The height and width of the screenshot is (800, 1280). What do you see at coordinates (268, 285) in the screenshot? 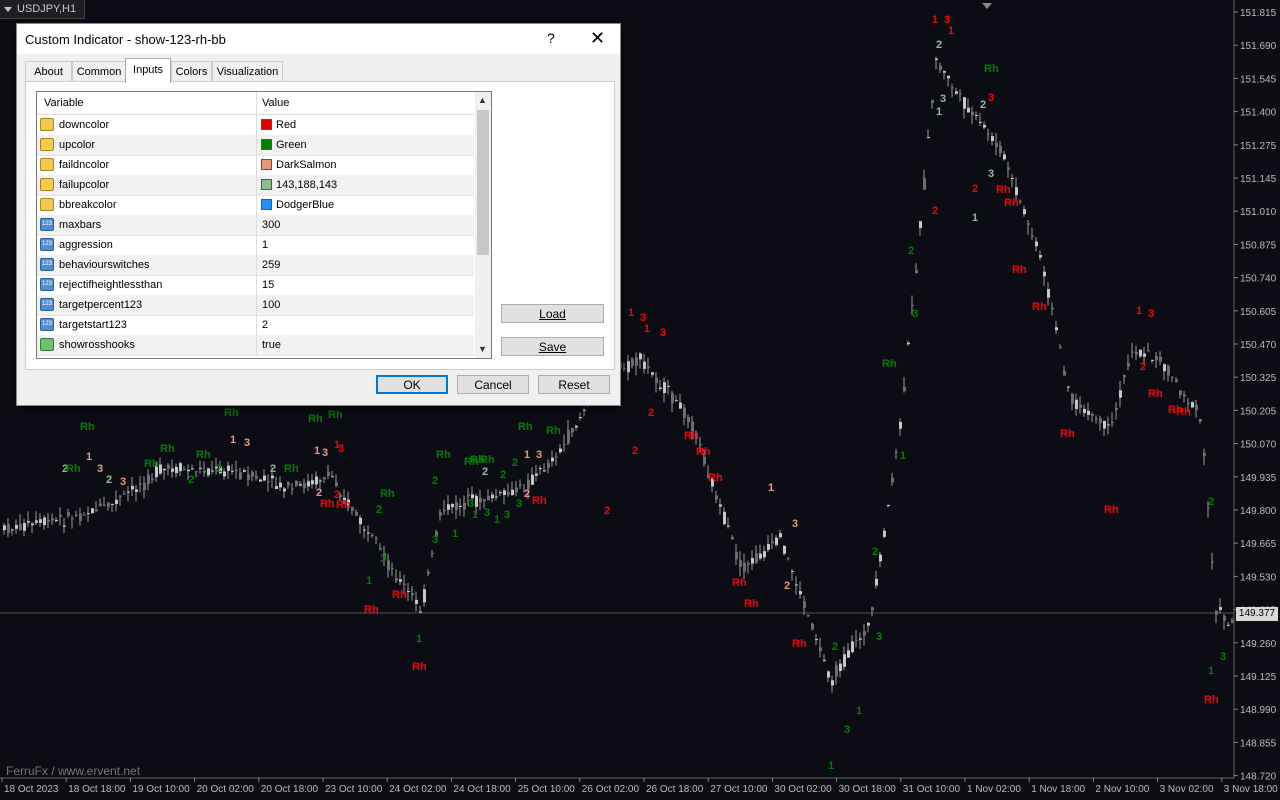
I see `input-value: 15` at bounding box center [268, 285].